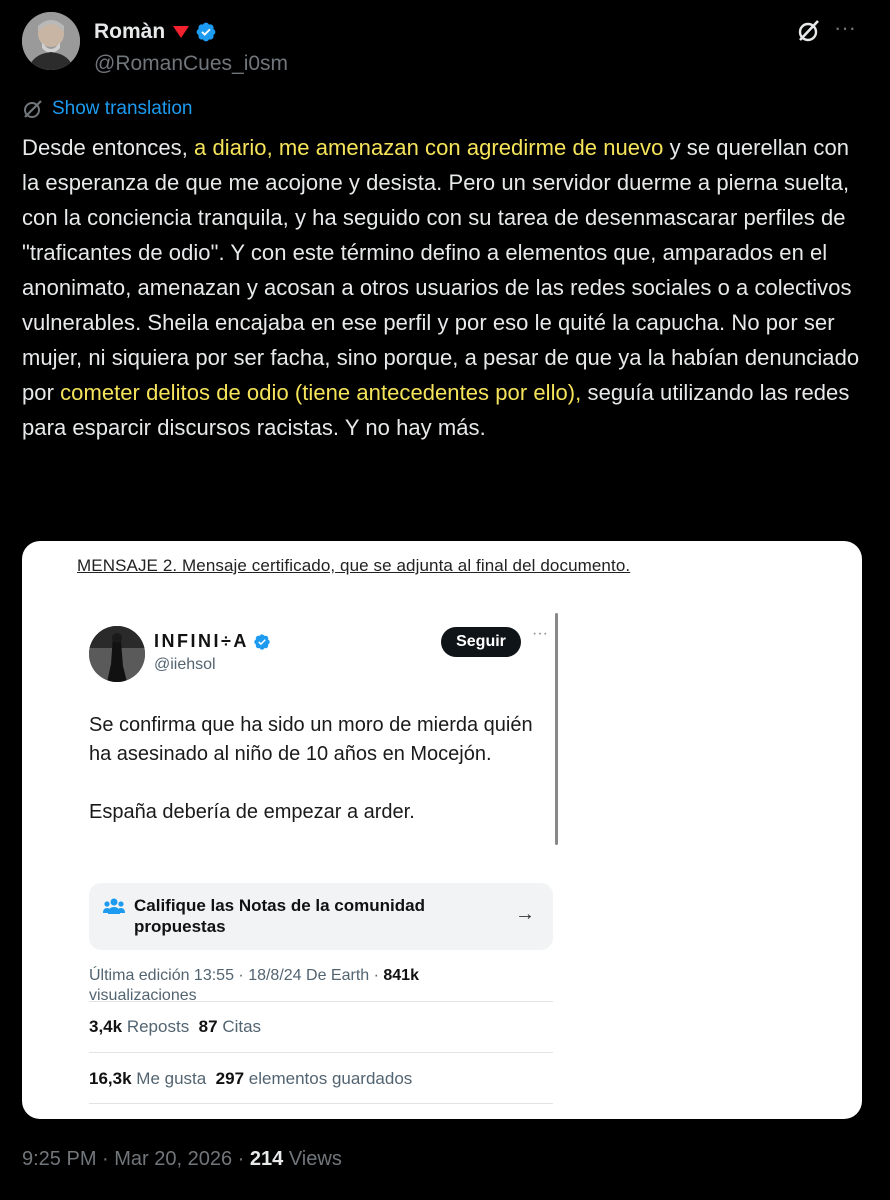 This screenshot has width=890, height=1200. I want to click on grok-icon, so click(809, 31).